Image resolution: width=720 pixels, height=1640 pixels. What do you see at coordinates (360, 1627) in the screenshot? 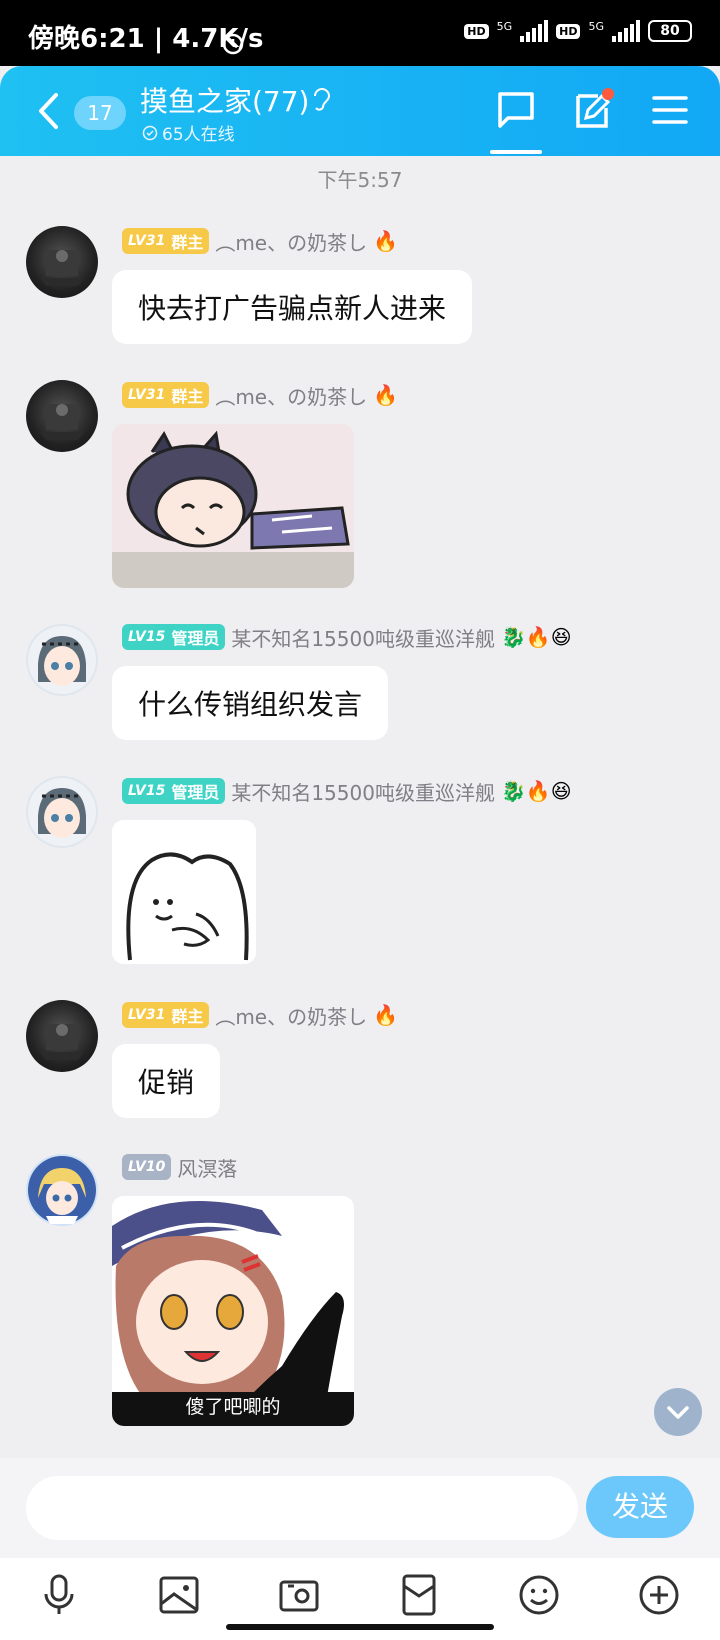
I see `home-indicator` at bounding box center [360, 1627].